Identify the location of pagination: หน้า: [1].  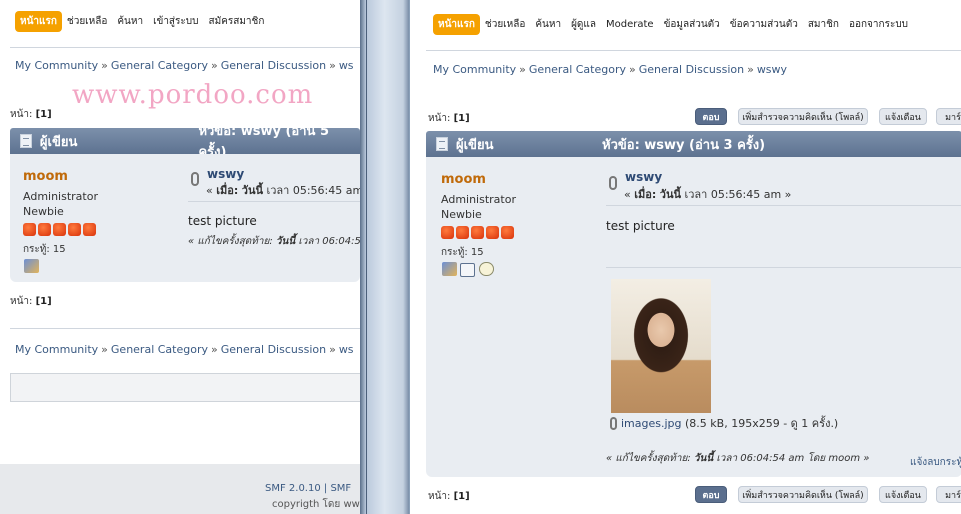
(31, 114).